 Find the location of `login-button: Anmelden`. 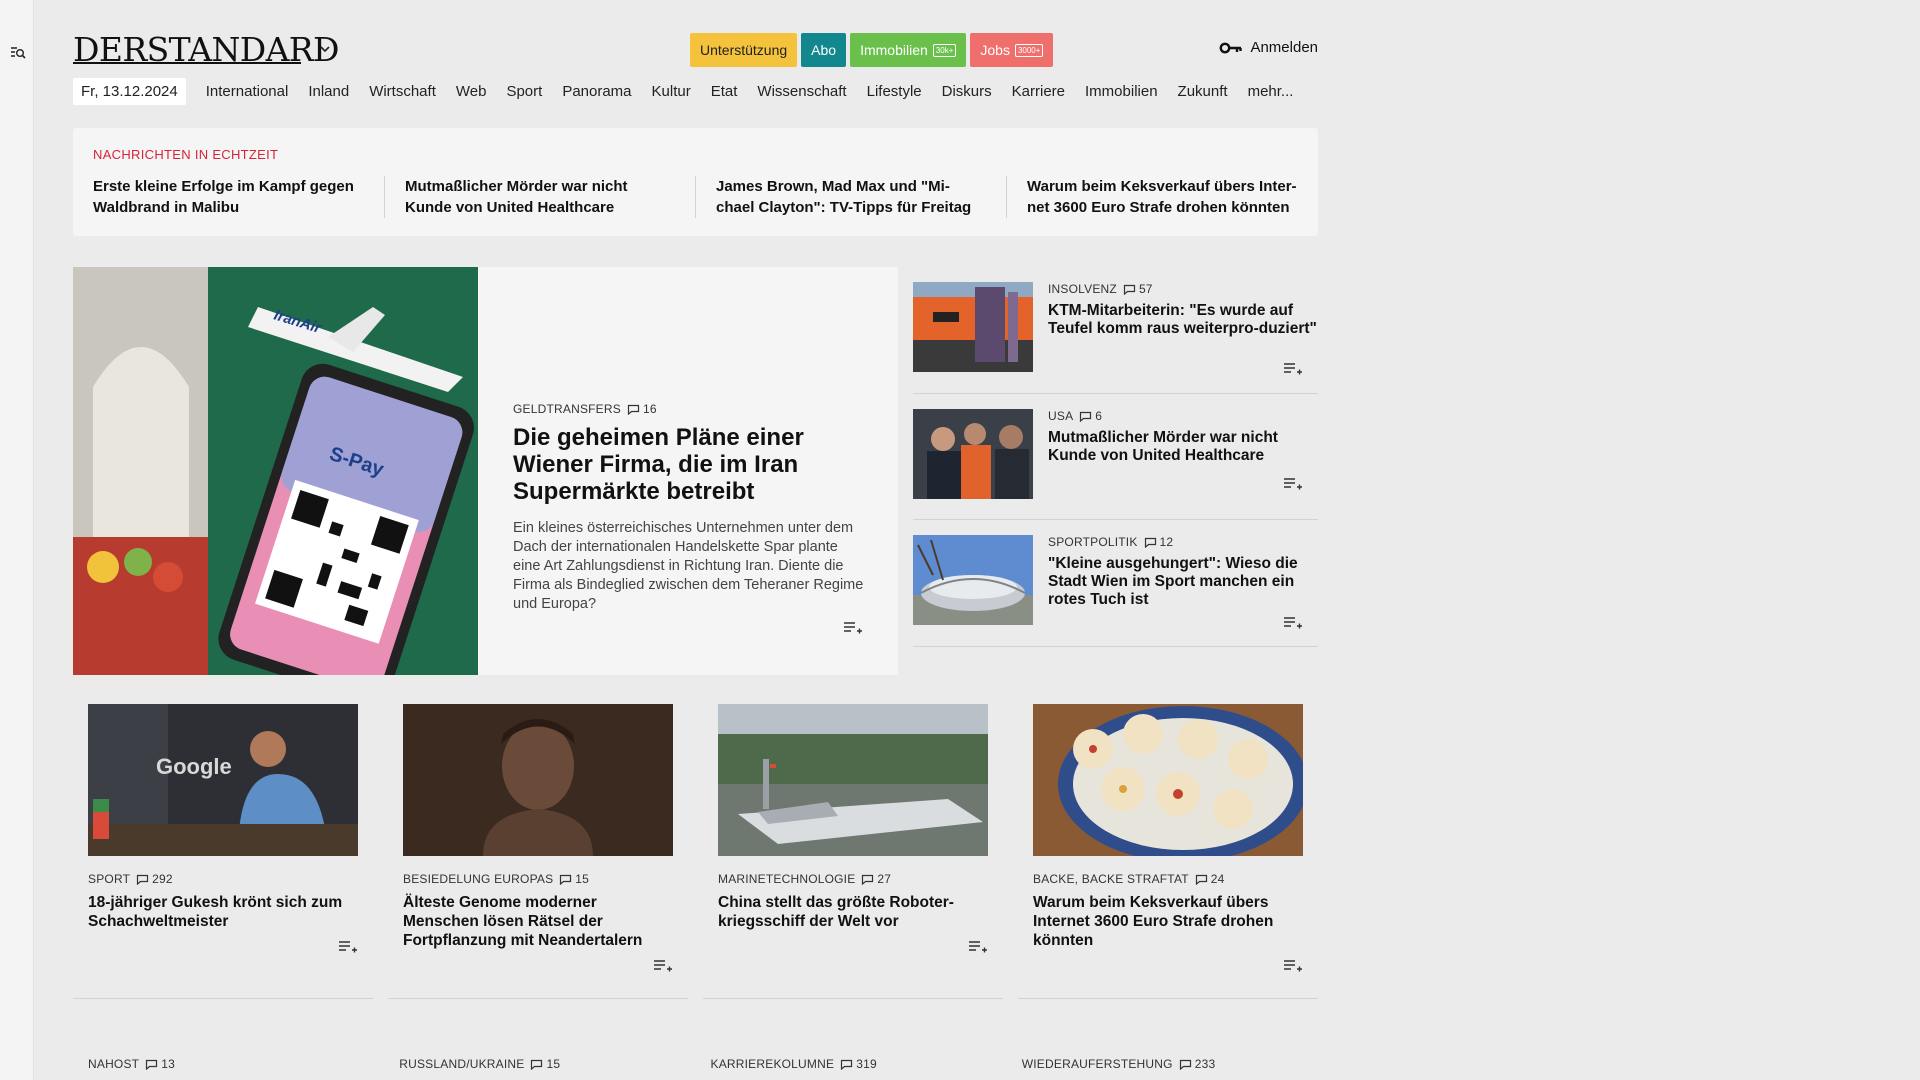

login-button: Anmelden is located at coordinates (1268, 47).